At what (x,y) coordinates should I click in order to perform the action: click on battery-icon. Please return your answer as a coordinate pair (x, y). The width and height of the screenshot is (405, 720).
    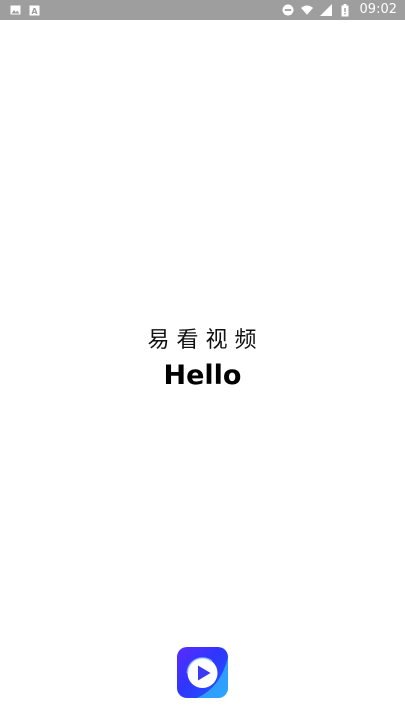
    Looking at the image, I should click on (345, 9).